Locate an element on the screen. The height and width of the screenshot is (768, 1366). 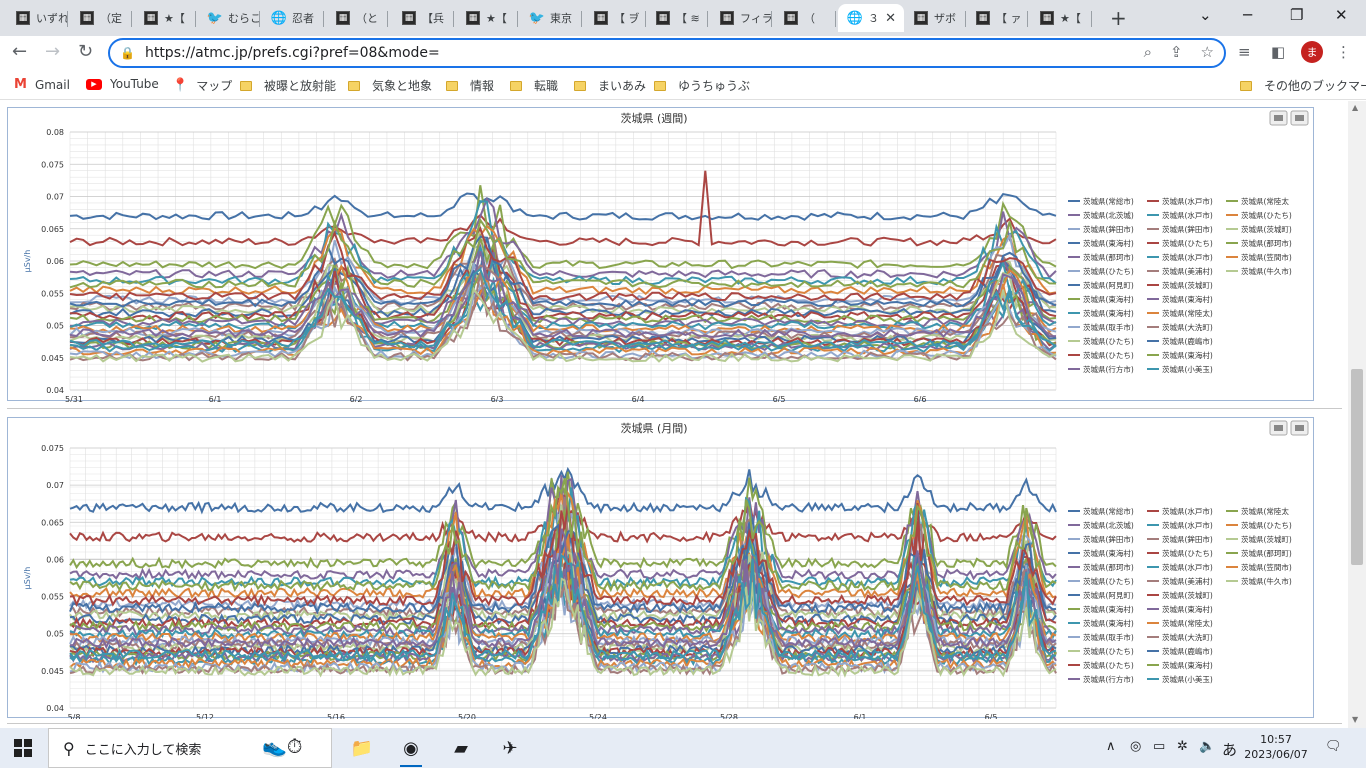
new-tab-button: + is located at coordinates (1118, 18).